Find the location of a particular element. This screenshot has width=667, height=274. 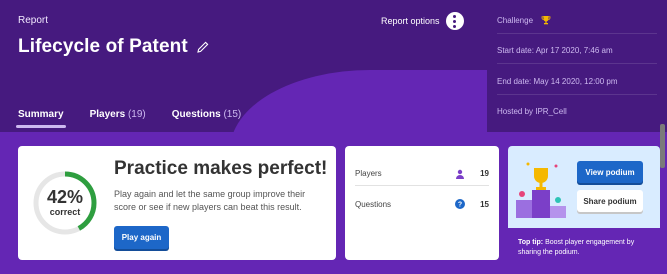

report-options: Report options is located at coordinates (422, 21).